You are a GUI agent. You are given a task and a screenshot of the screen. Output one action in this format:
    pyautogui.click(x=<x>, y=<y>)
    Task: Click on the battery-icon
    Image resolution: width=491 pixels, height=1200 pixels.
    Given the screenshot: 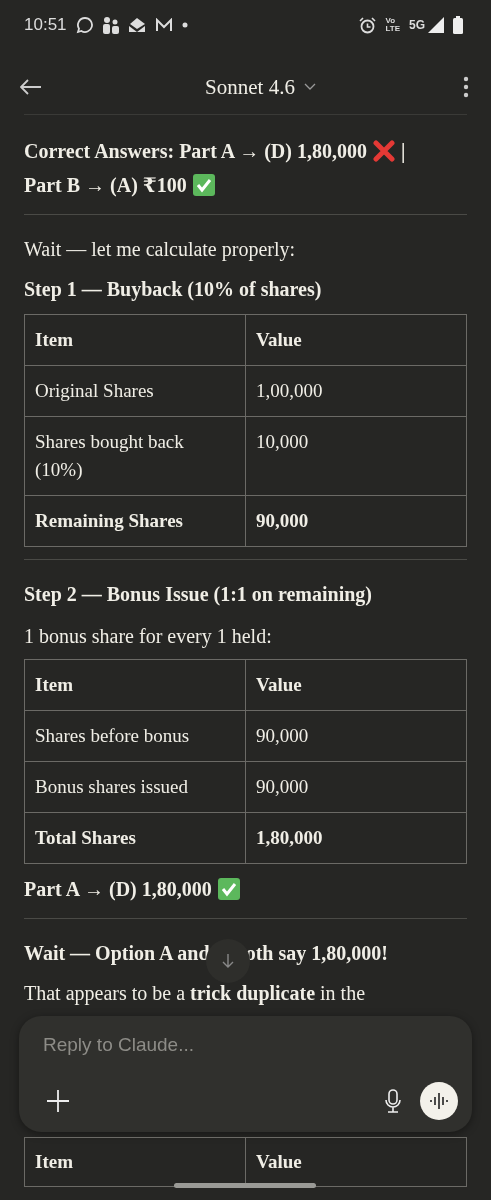 What is the action you would take?
    pyautogui.click(x=458, y=25)
    